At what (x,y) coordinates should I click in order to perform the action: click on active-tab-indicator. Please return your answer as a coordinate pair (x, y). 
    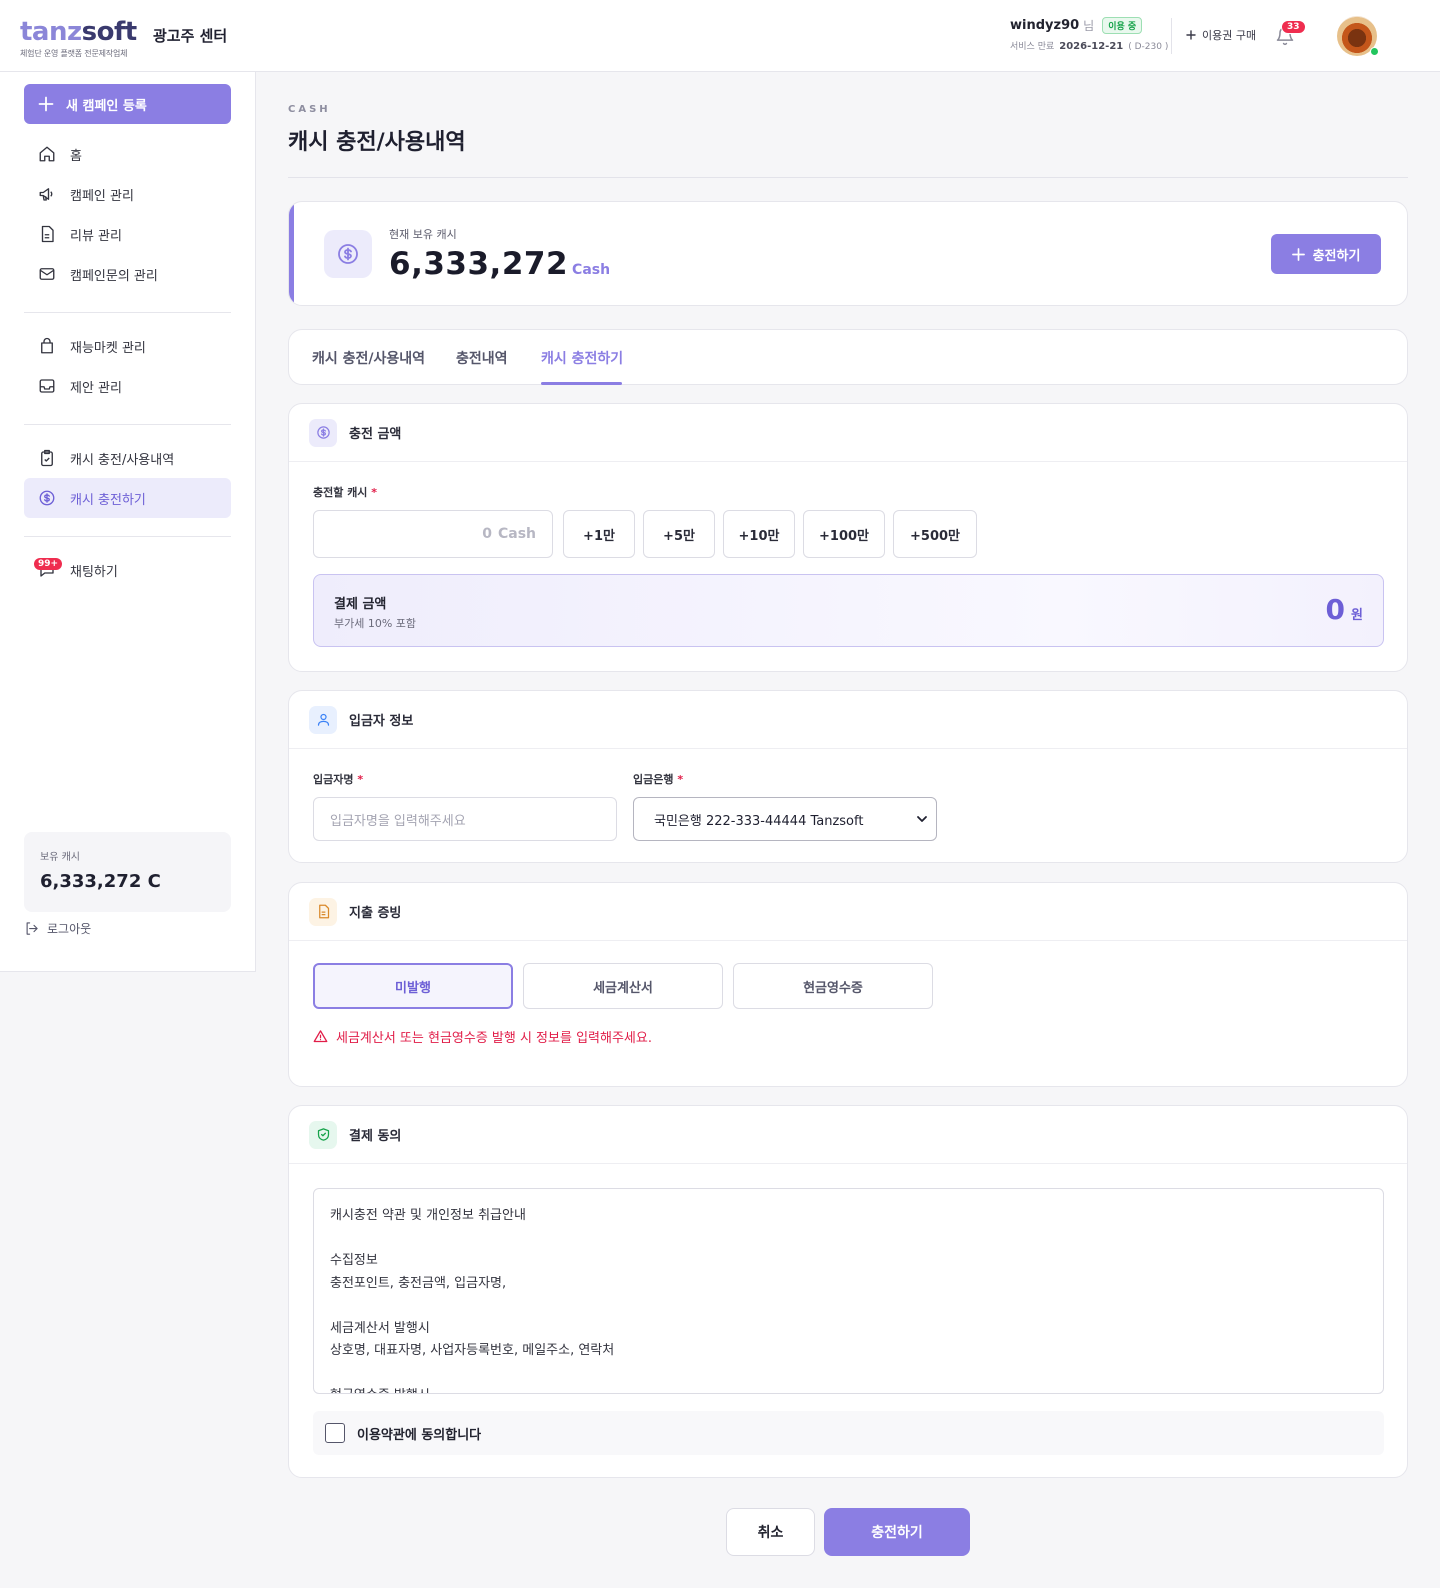
    Looking at the image, I should click on (581, 383).